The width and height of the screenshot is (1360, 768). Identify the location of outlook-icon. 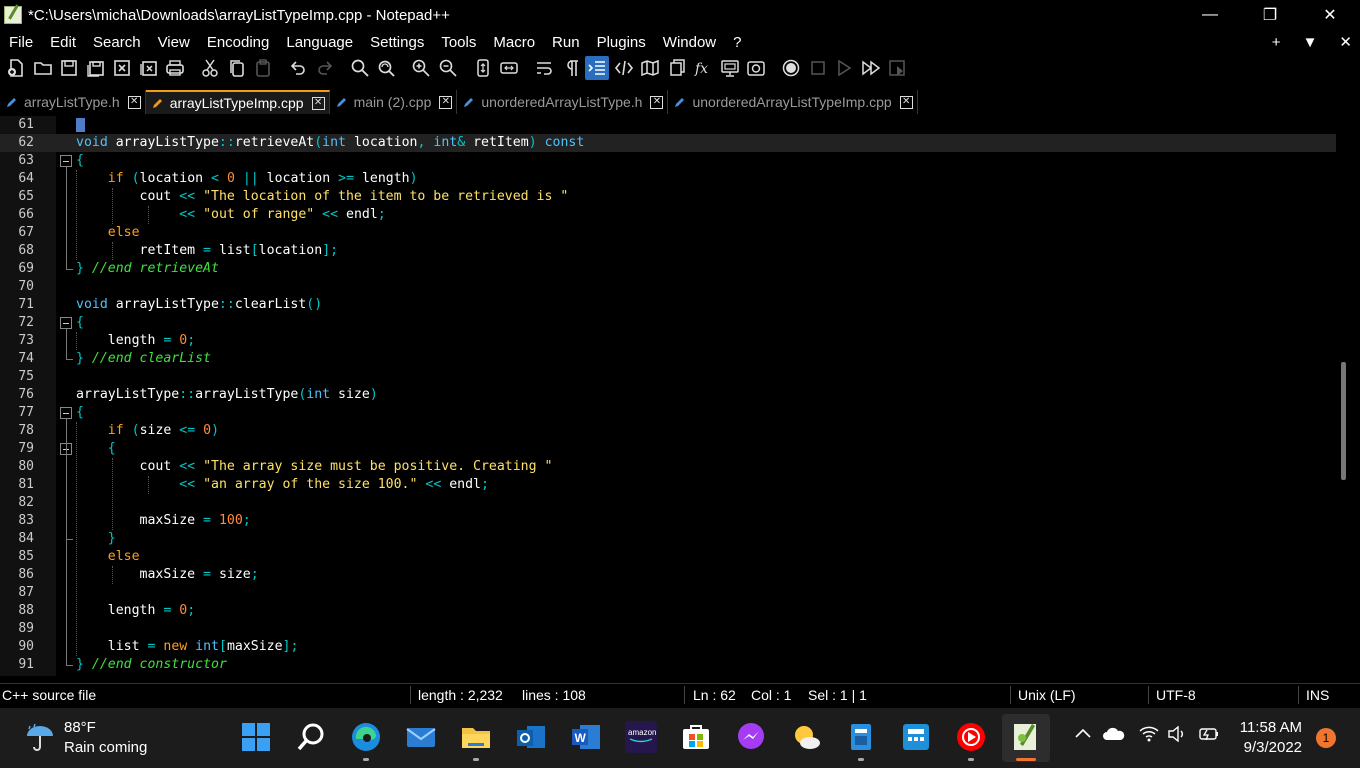
(531, 737).